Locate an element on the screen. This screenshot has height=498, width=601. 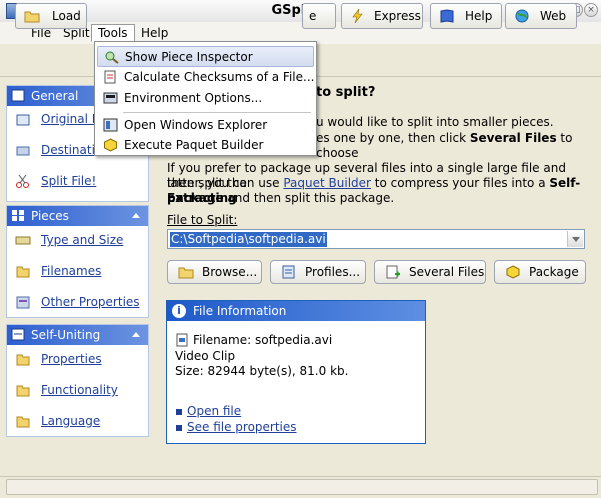
properties-gear-icon is located at coordinates (23, 360).